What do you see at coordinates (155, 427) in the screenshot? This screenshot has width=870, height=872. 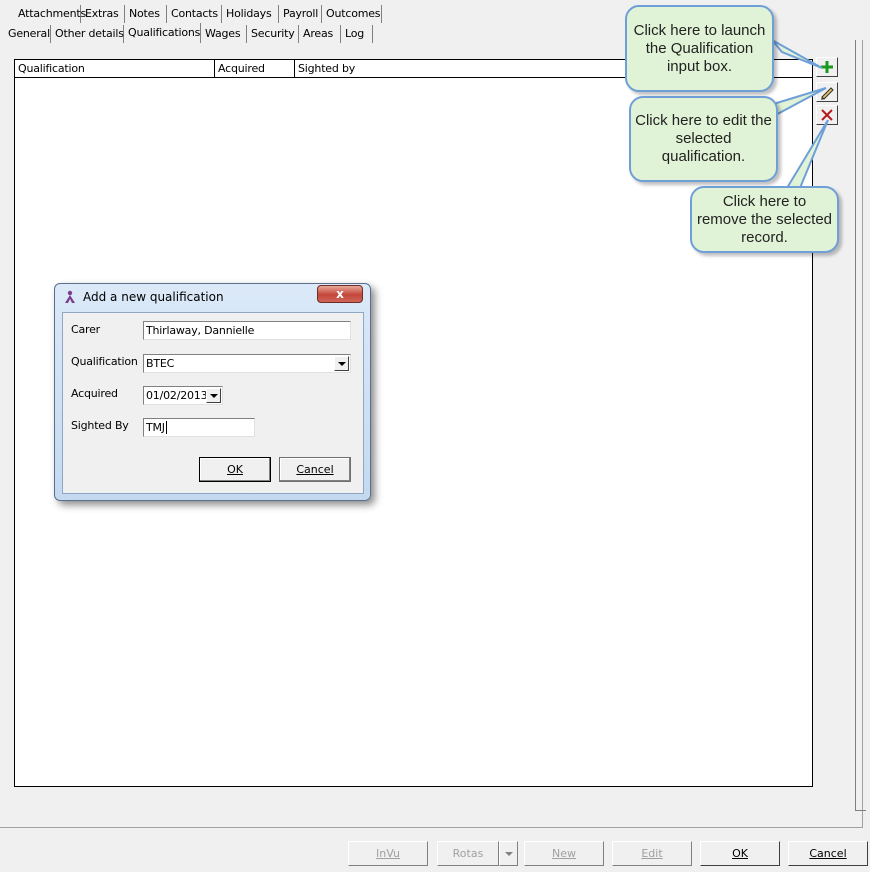 I see `sighted-by-value: TMJ` at bounding box center [155, 427].